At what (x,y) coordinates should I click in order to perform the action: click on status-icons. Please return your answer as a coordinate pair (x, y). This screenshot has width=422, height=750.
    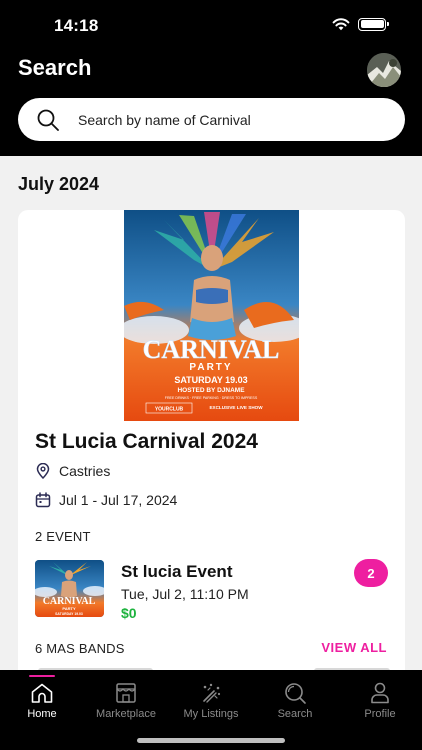
    Looking at the image, I should click on (360, 24).